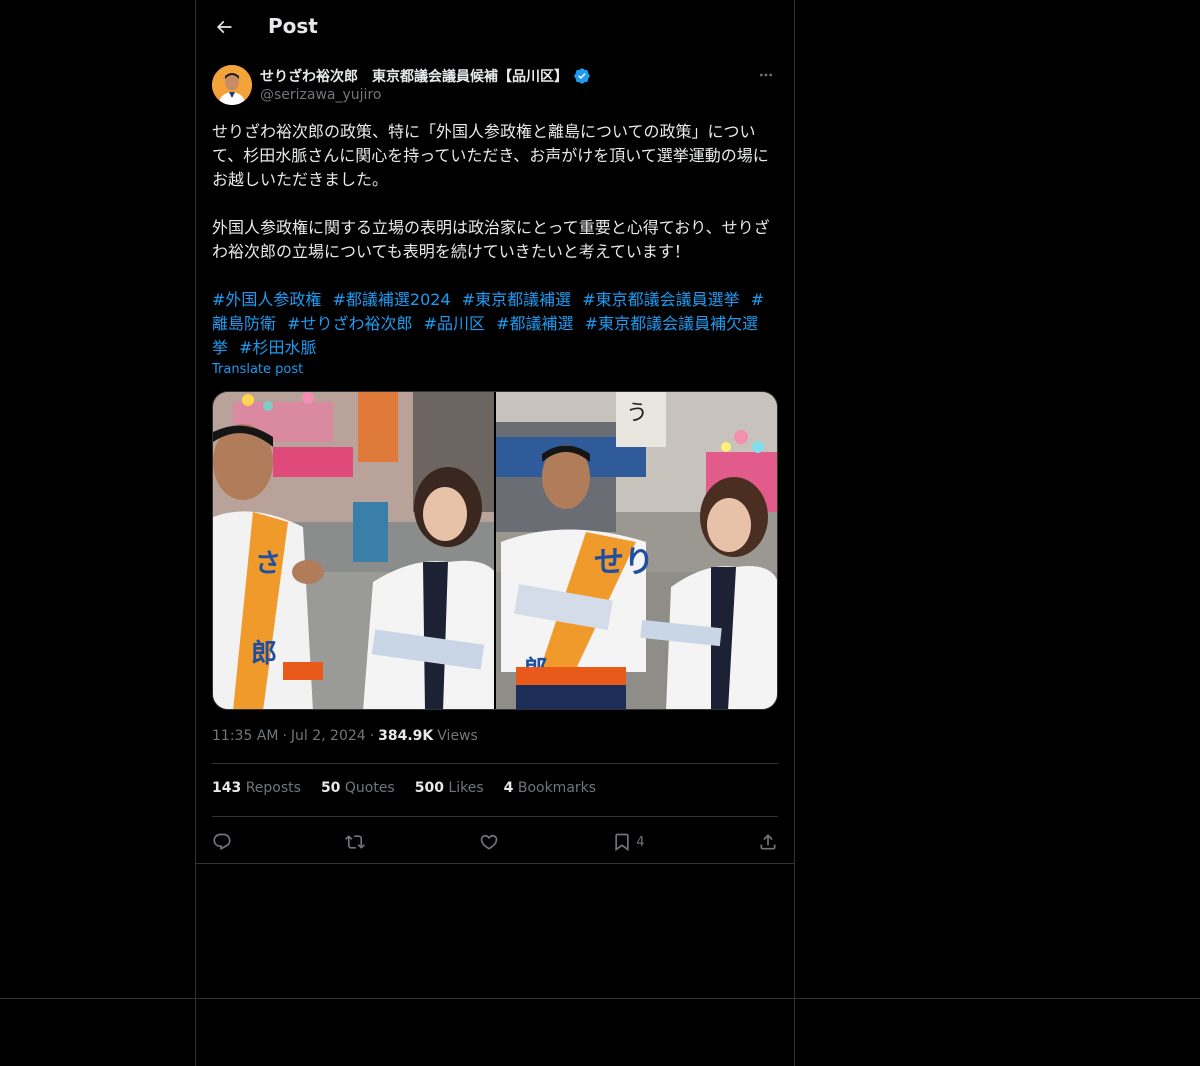 Image resolution: width=1200 pixels, height=1066 pixels. I want to click on hashtag-link: #外国人参政権, so click(266, 299).